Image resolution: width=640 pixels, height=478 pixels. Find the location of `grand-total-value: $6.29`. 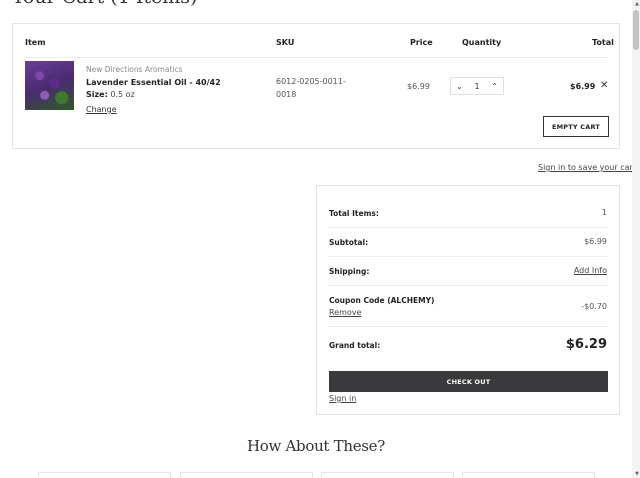

grand-total-value: $6.29 is located at coordinates (586, 344).